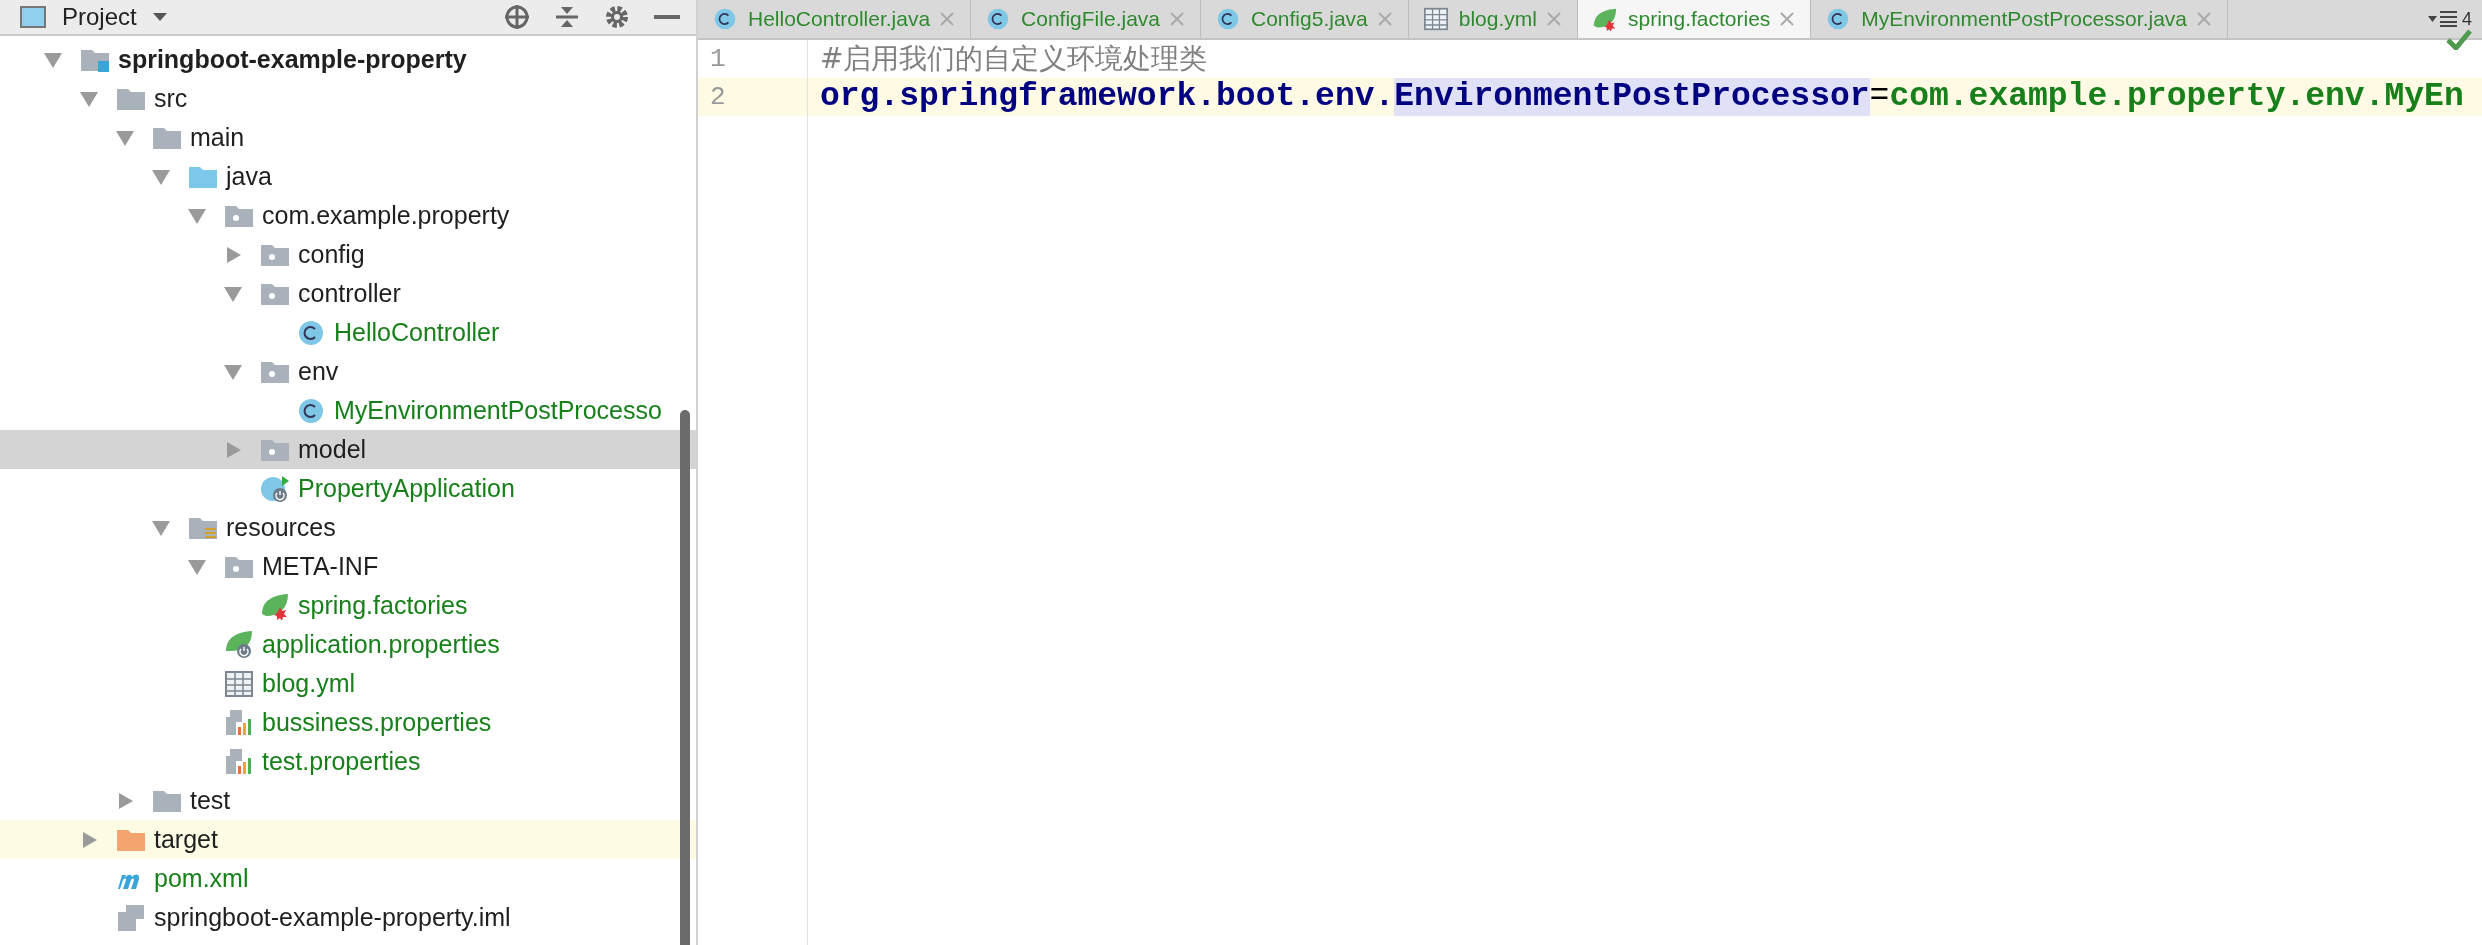  What do you see at coordinates (348, 605) in the screenshot?
I see `tree-item: spring.factories` at bounding box center [348, 605].